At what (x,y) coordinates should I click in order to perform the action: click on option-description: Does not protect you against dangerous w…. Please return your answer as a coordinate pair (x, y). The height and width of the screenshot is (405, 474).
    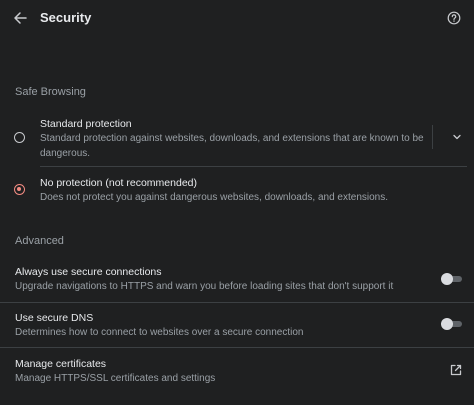
    Looking at the image, I should click on (214, 197).